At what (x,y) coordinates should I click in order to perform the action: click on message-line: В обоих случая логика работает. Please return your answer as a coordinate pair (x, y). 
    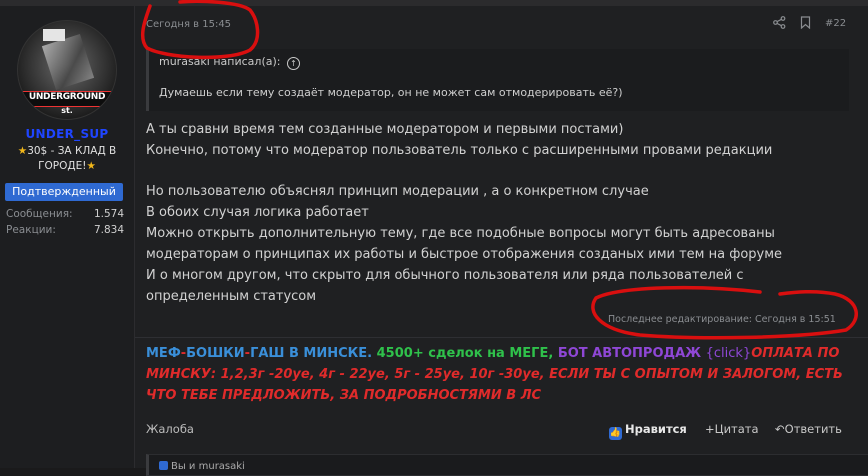
    Looking at the image, I should click on (257, 212).